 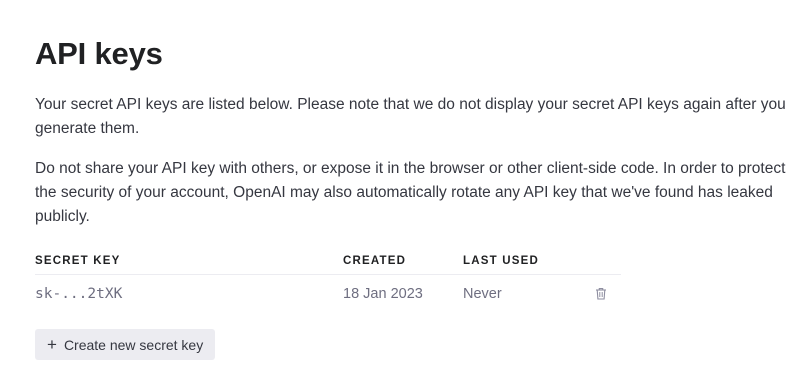 I want to click on row-actions, so click(x=607, y=294).